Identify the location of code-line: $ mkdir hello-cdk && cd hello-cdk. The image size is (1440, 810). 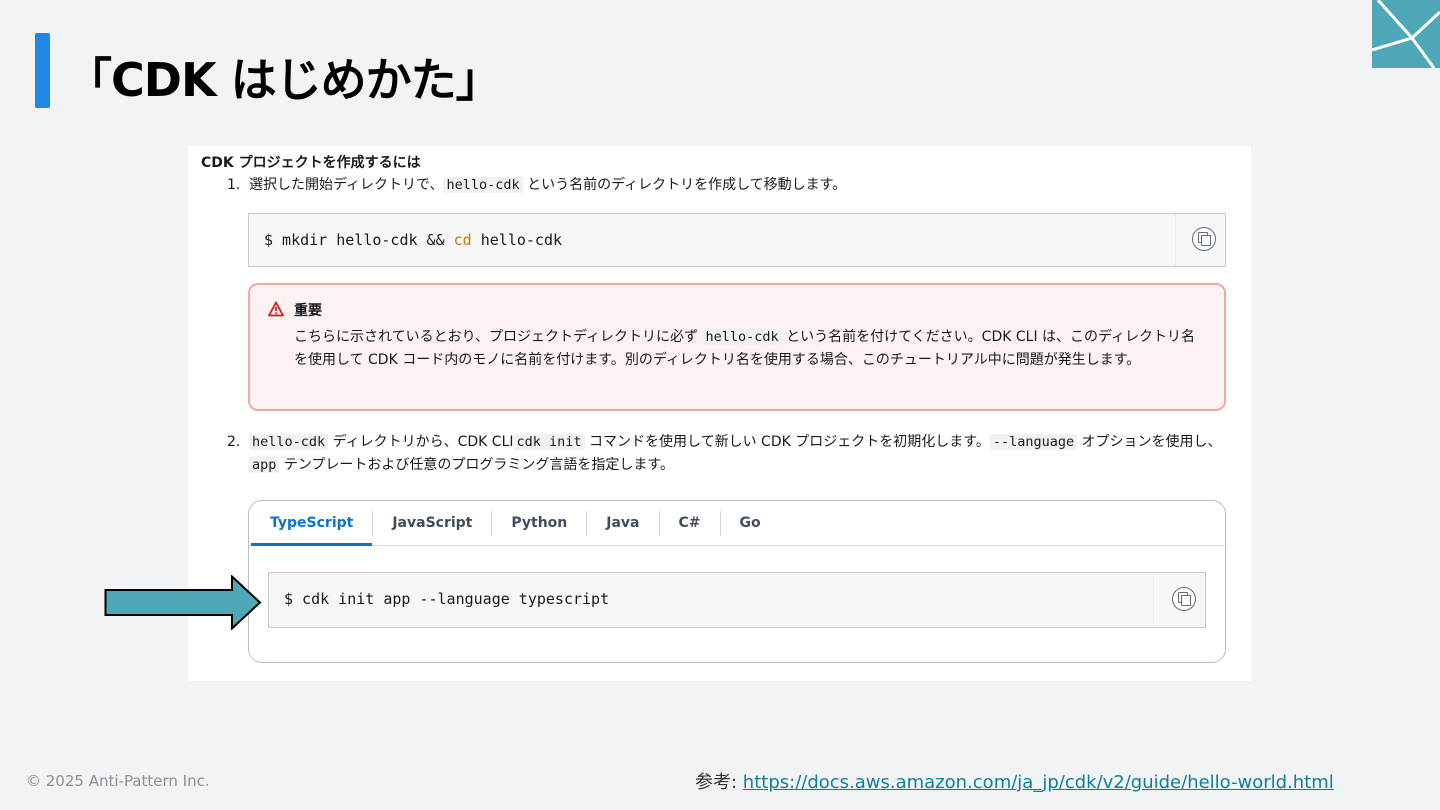
(413, 240).